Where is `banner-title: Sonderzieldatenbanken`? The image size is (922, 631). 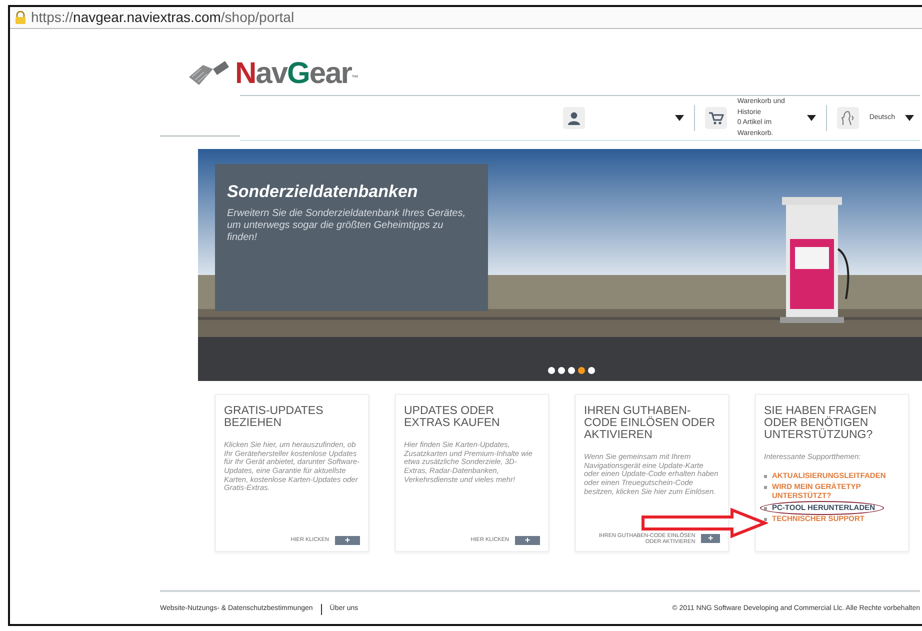 banner-title: Sonderzieldatenbanken is located at coordinates (323, 192).